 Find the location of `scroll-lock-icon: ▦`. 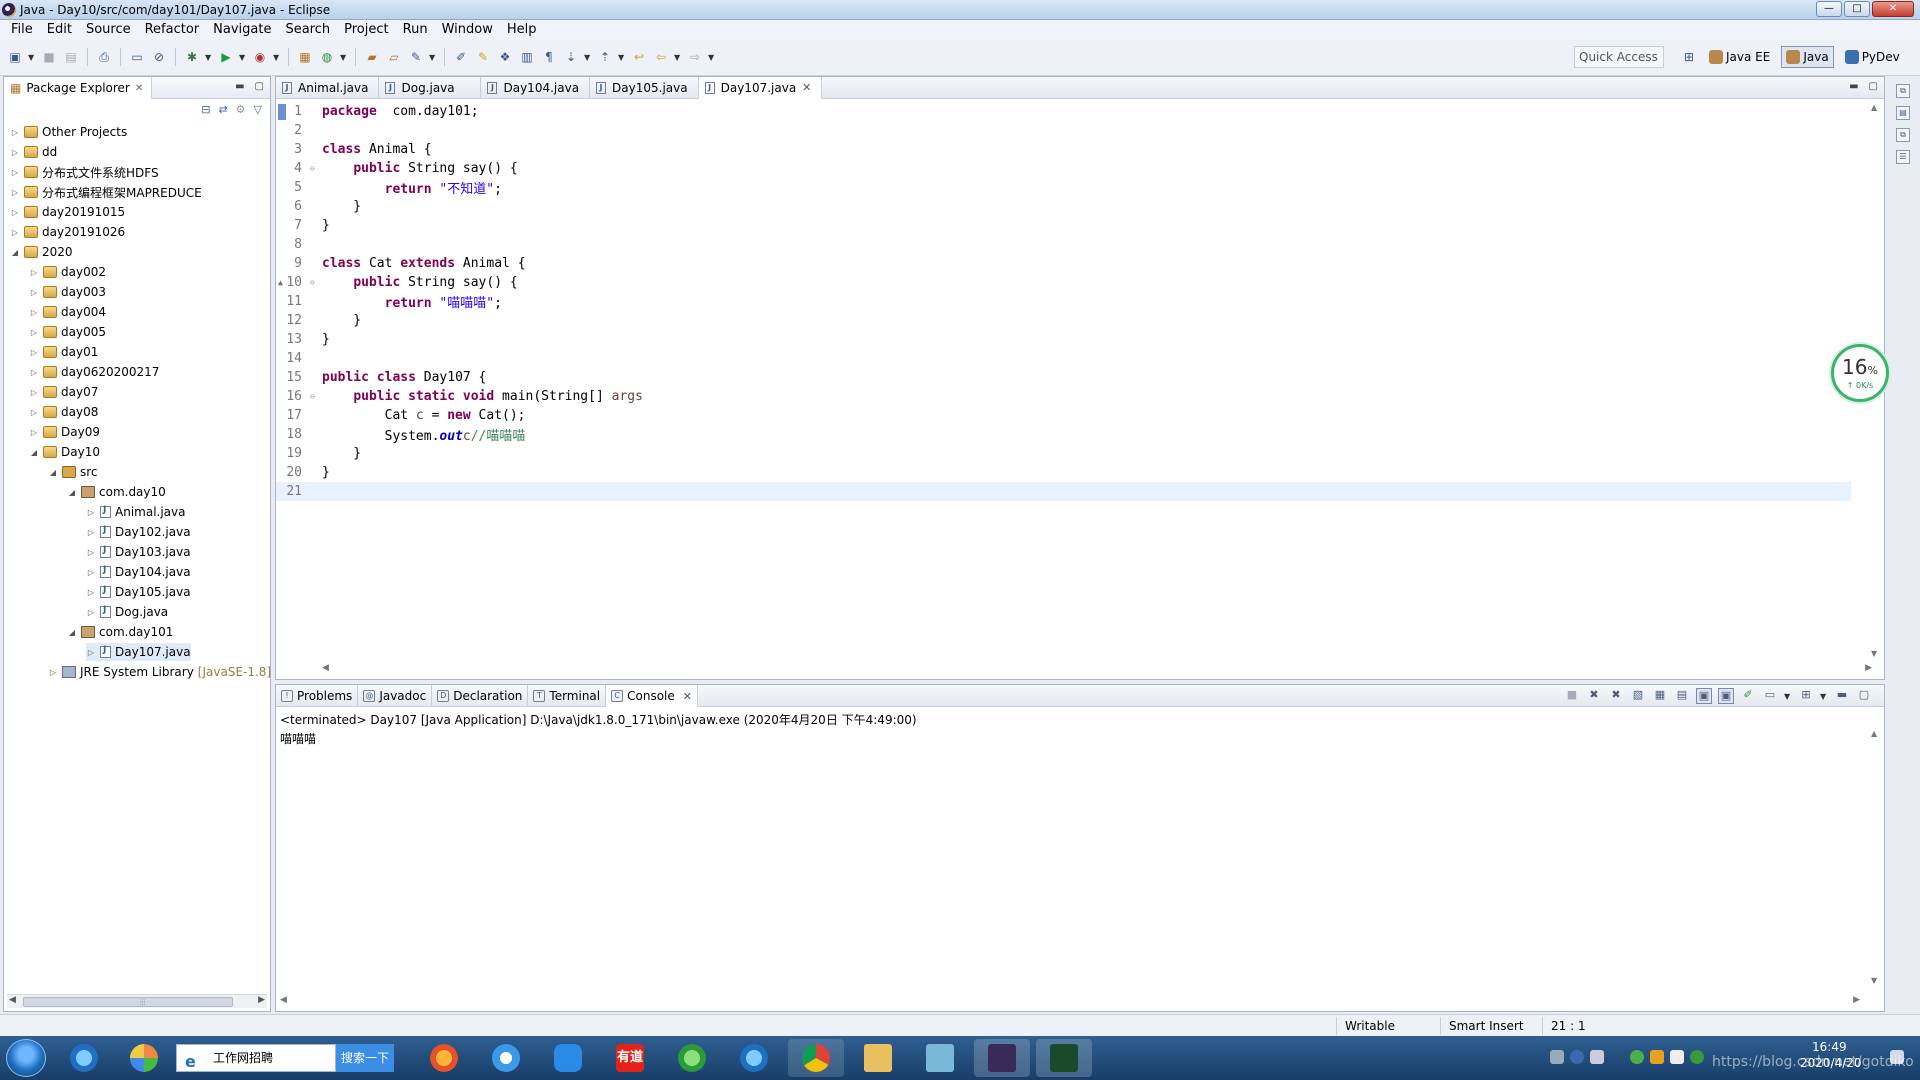

scroll-lock-icon: ▦ is located at coordinates (1660, 696).